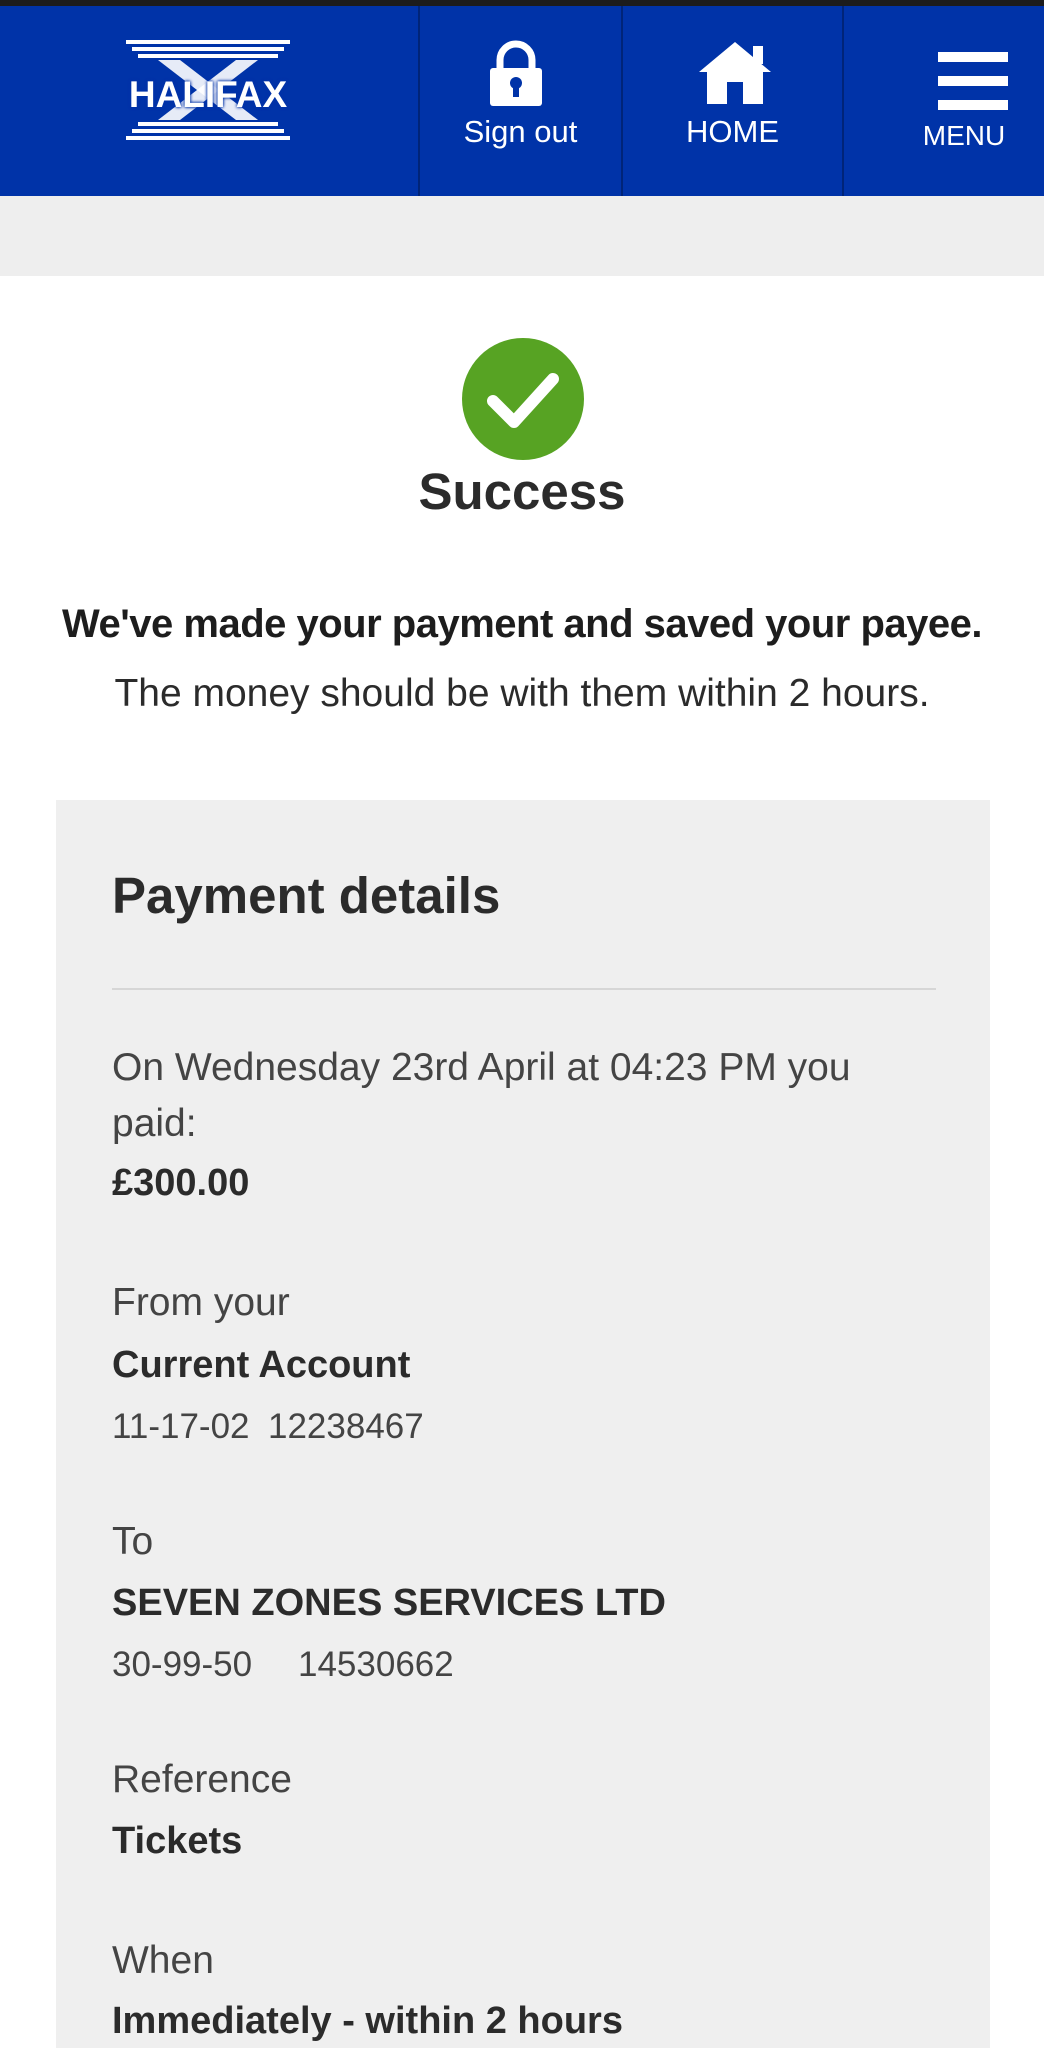  Describe the element at coordinates (181, 1183) in the screenshot. I see `payment-amount: £300.00` at that location.